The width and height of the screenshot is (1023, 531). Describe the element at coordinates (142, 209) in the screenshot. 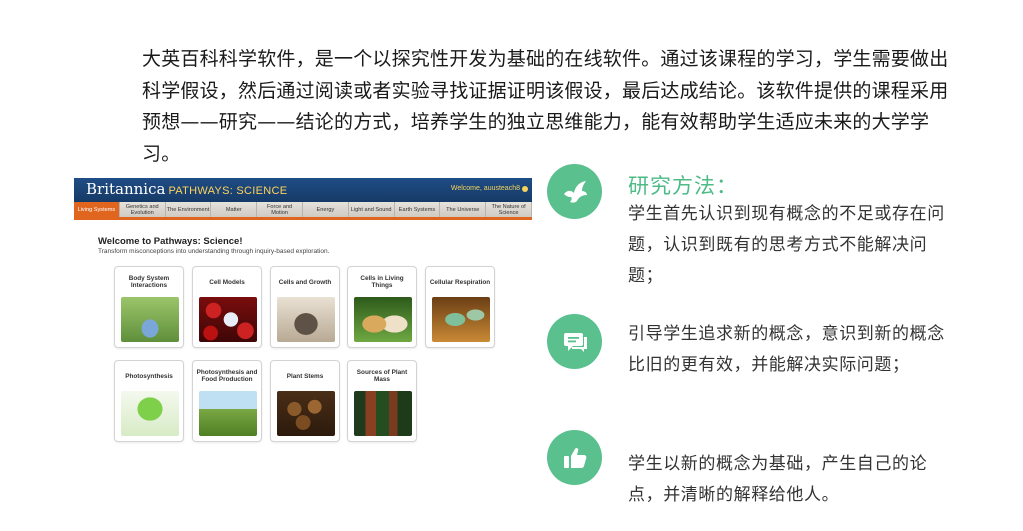

I see `tab-genetics-evolution: Genetics and Evolution` at that location.